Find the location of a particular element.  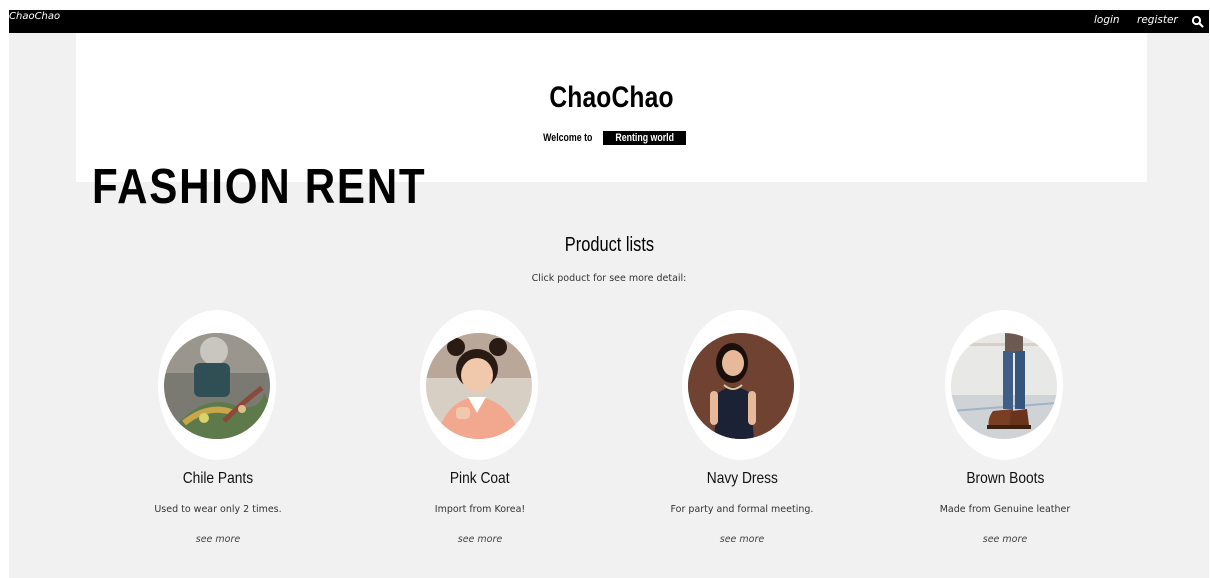

brand-link: ChaoChao is located at coordinates (34, 16).